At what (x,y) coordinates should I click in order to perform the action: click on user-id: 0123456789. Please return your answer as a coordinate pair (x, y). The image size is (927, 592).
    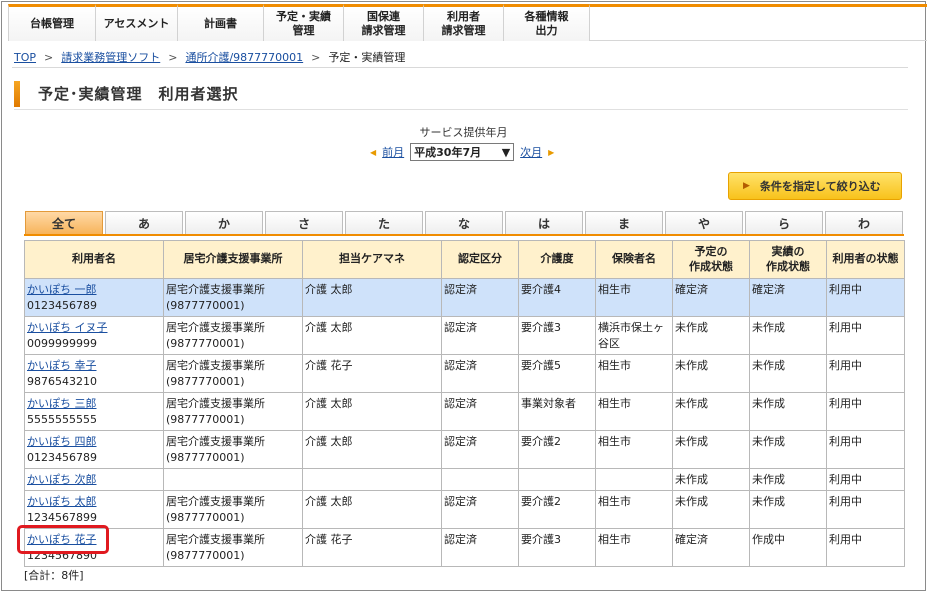
    Looking at the image, I should click on (62, 305).